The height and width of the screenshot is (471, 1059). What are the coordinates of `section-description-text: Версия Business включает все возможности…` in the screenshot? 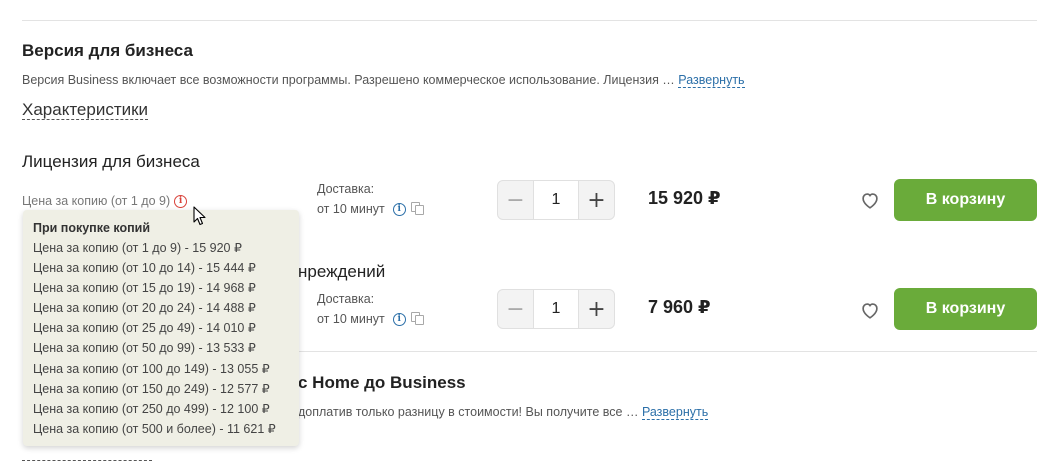 It's located at (348, 80).